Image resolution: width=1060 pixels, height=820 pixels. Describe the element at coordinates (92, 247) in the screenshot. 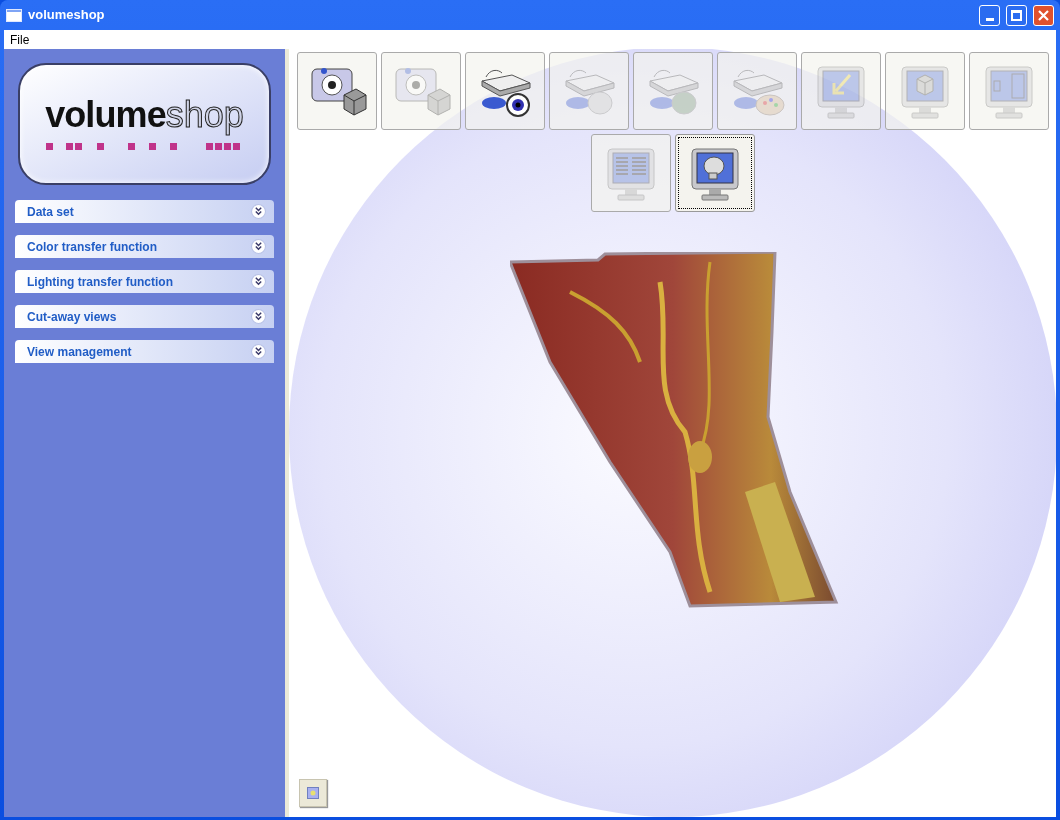

I see `panel-title: Color transfer function` at that location.